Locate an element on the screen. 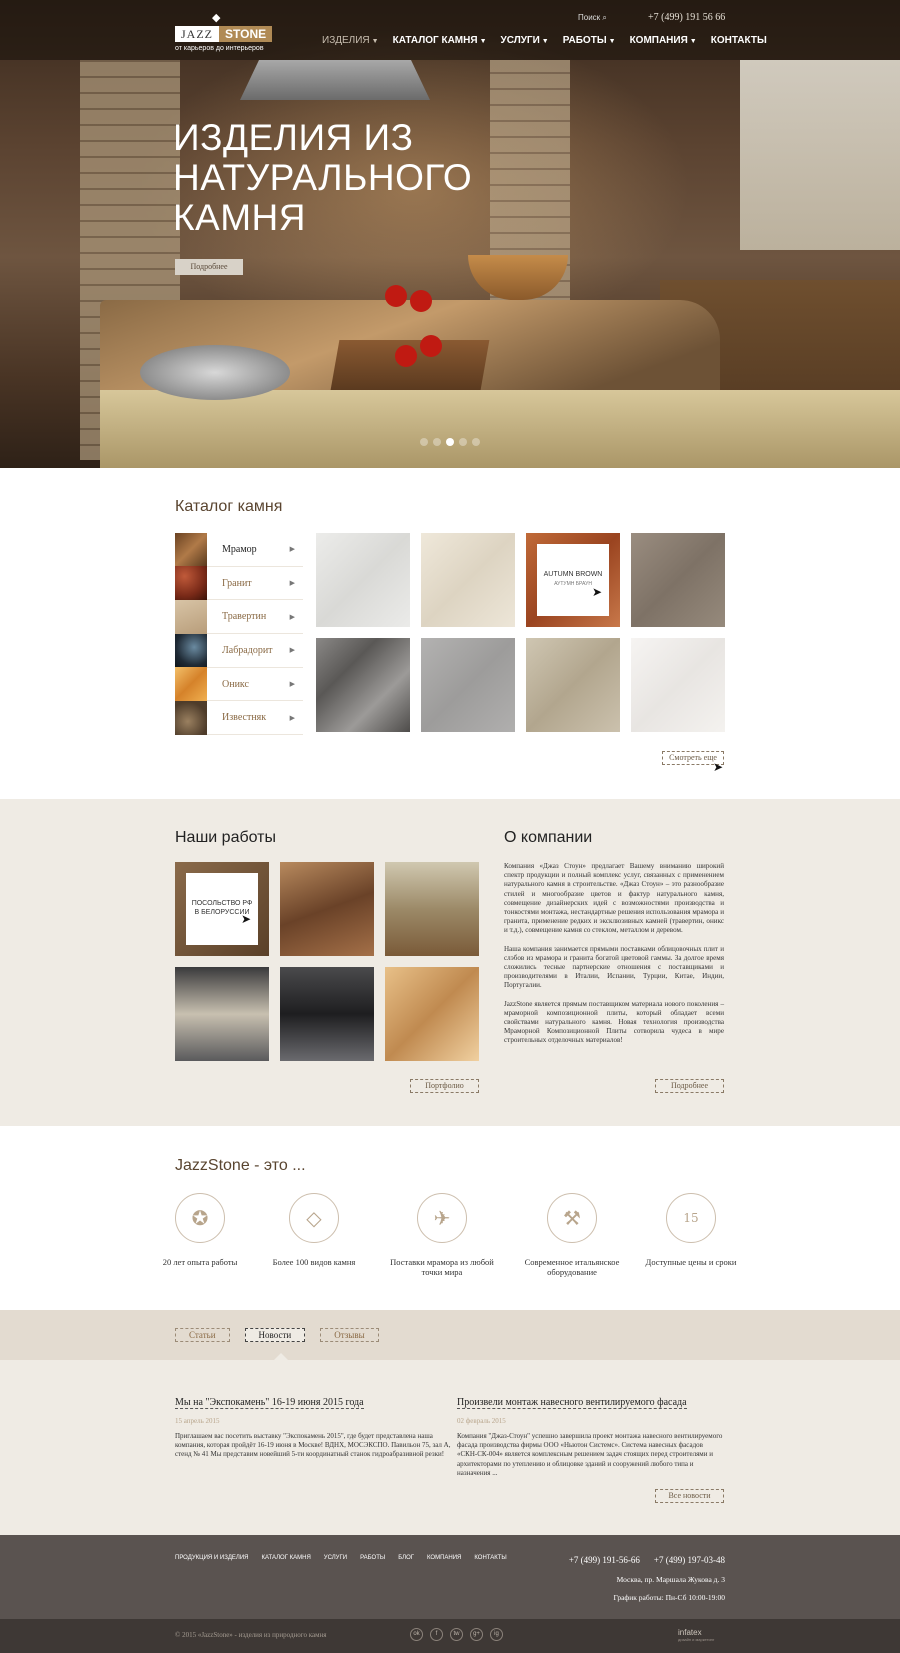 The image size is (900, 1653). stone-tile-autumn-brown: AUTUMN BROWN АУТУМН БРАУН ➤ is located at coordinates (573, 580).